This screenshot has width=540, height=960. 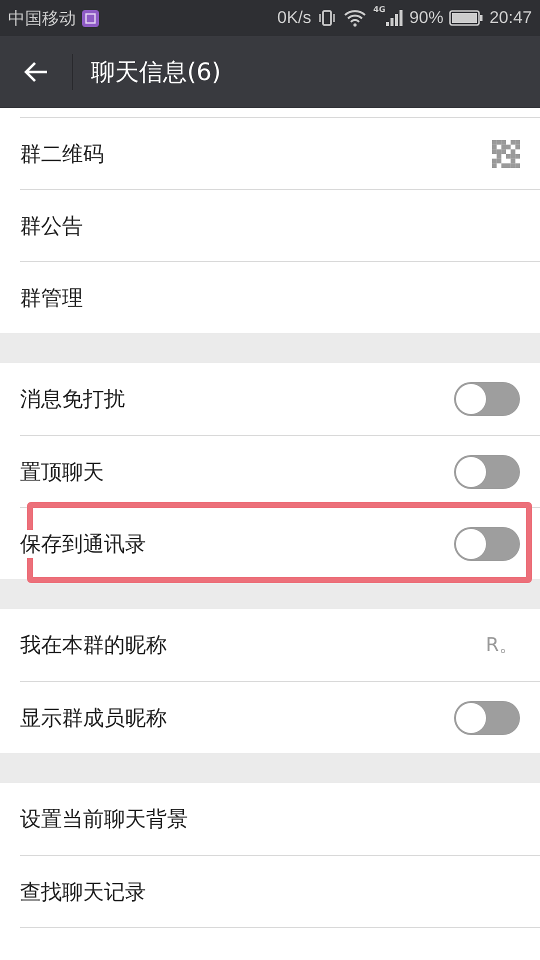 What do you see at coordinates (280, 717) in the screenshot?
I see `settings-row: 显示群成员昵称` at bounding box center [280, 717].